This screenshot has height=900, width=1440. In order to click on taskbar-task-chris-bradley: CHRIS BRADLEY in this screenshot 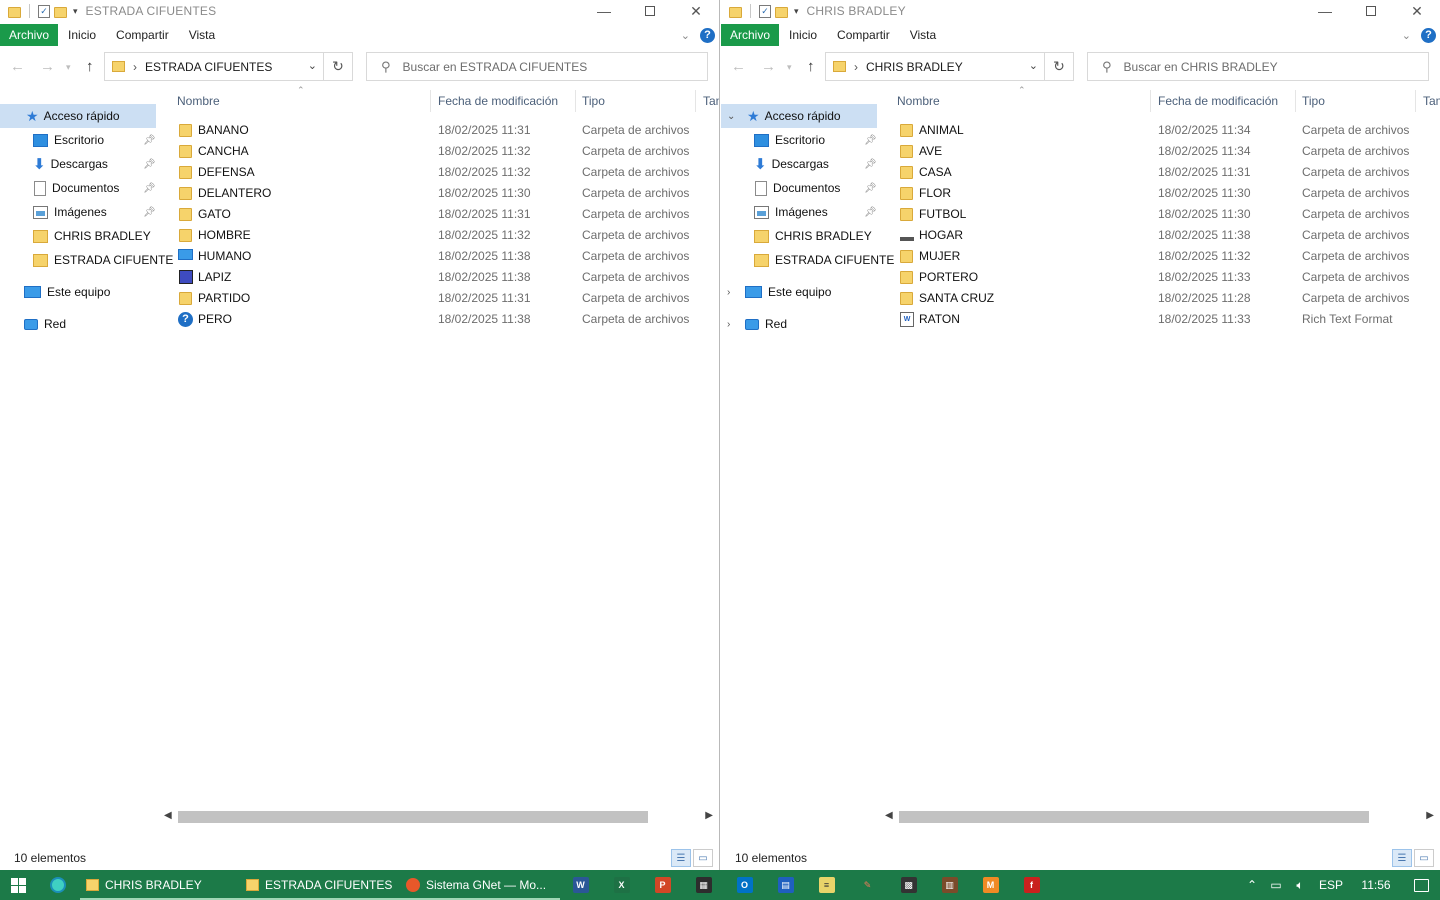, I will do `click(160, 885)`.